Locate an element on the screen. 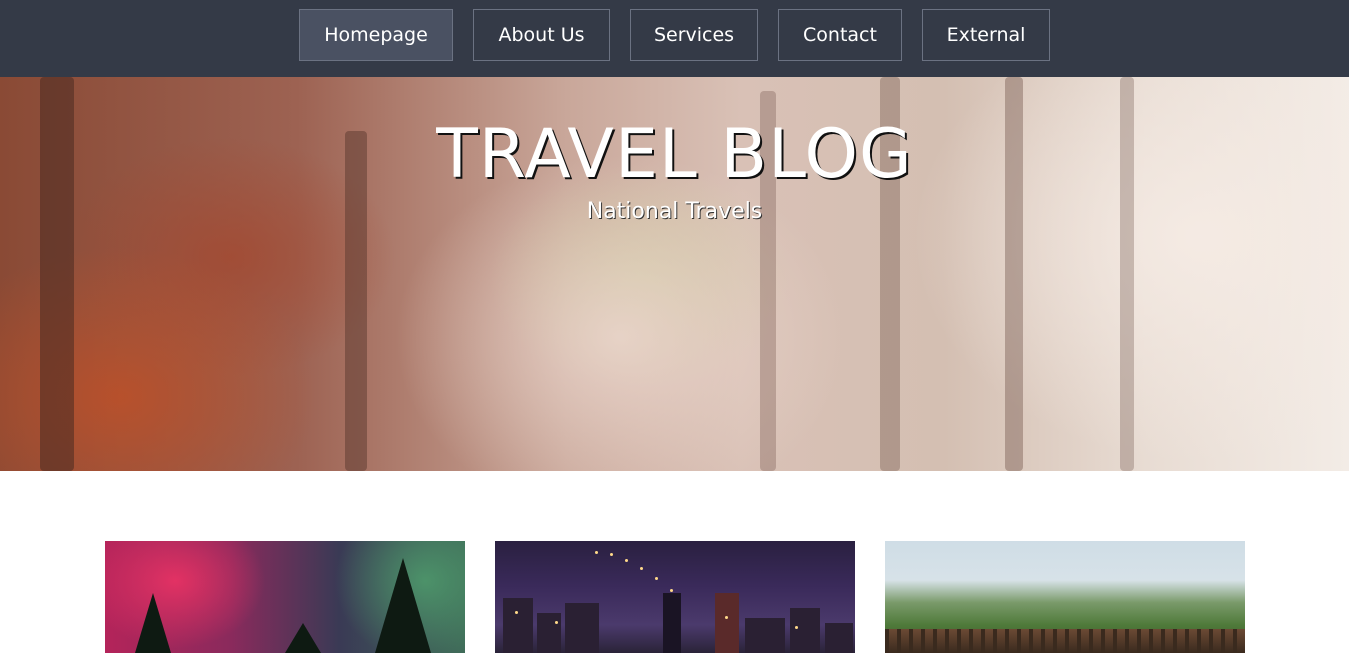 This screenshot has width=1349, height=653. railway-bridge-railing is located at coordinates (1065, 641).